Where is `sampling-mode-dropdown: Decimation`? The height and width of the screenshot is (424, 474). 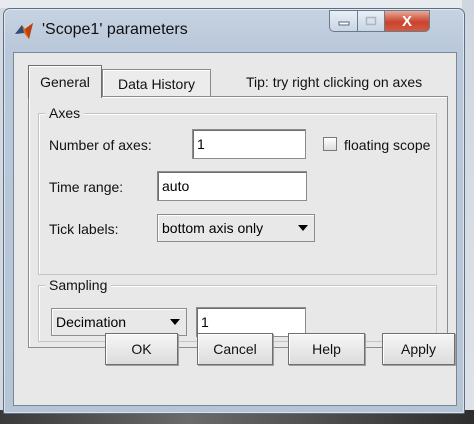
sampling-mode-dropdown: Decimation is located at coordinates (119, 322).